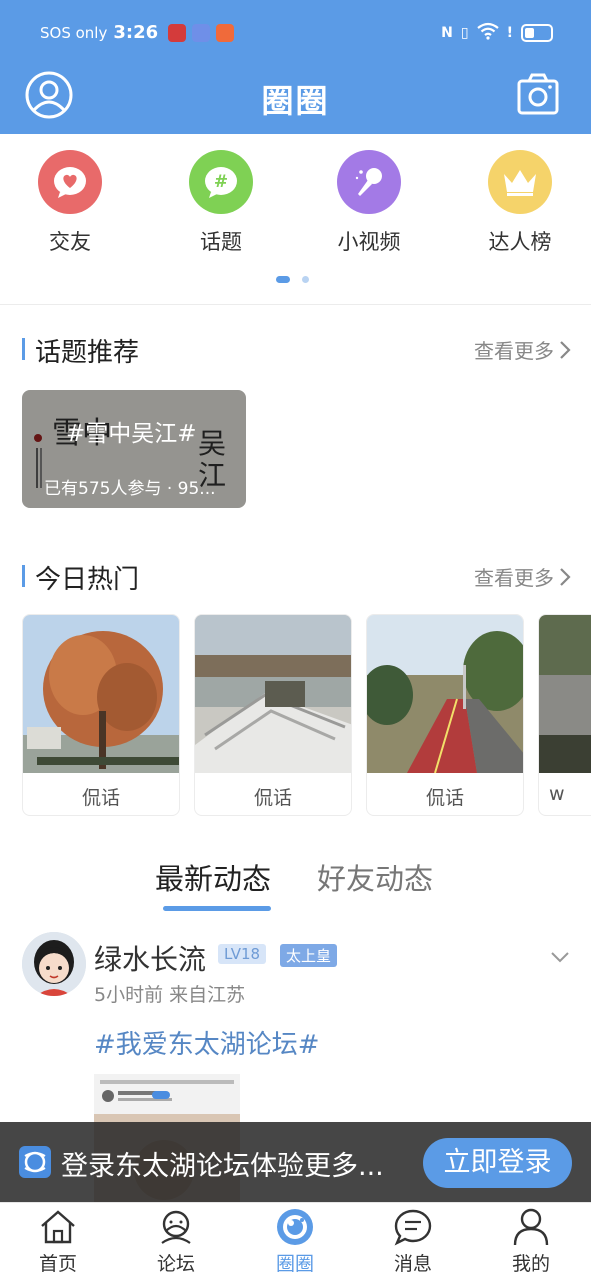 The height and width of the screenshot is (1280, 591). I want to click on bottom-nav-messages: 消息, so click(413, 1241).